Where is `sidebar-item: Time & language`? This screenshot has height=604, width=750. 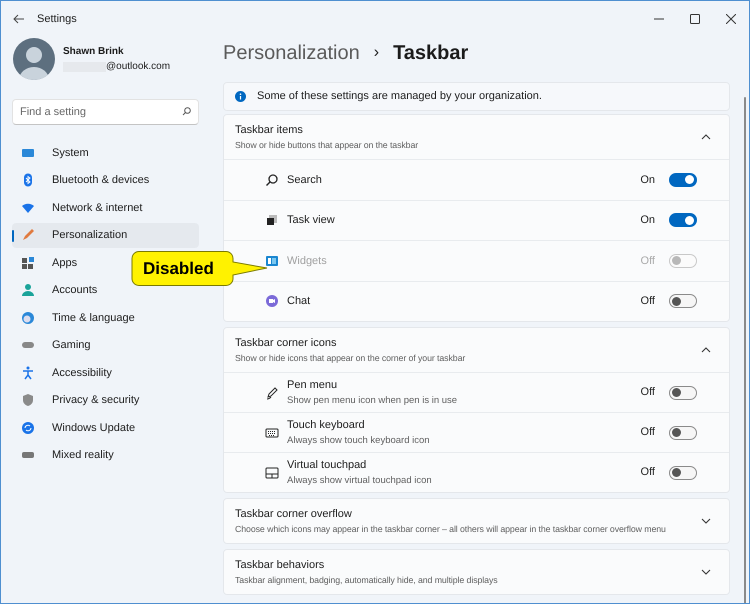
sidebar-item: Time & language is located at coordinates (105, 317).